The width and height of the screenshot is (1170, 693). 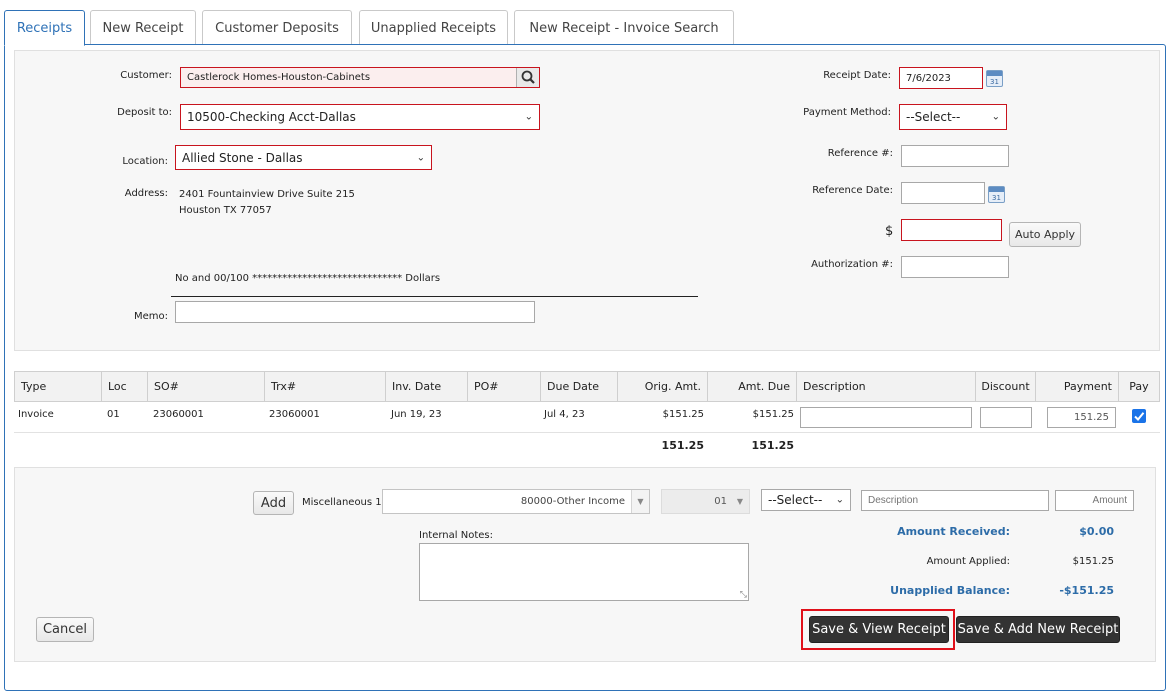 I want to click on deposit-label: Deposit to:, so click(x=144, y=112).